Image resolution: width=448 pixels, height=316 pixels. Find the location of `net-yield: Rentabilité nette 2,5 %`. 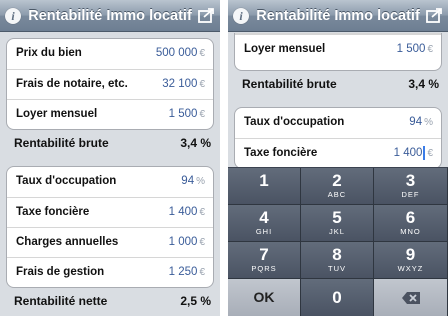

net-yield: Rentabilité nette 2,5 % is located at coordinates (112, 301).